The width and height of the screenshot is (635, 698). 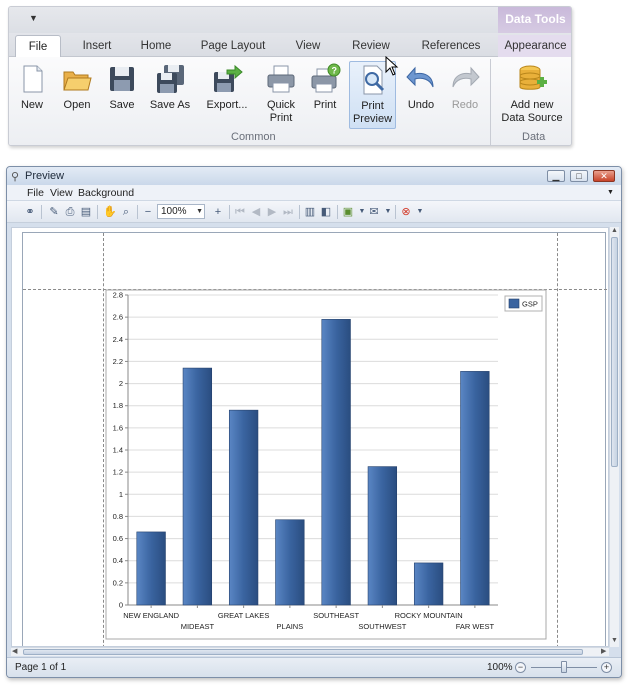 I want to click on vertical-scrollbar: ▲ ▼, so click(x=614, y=437).